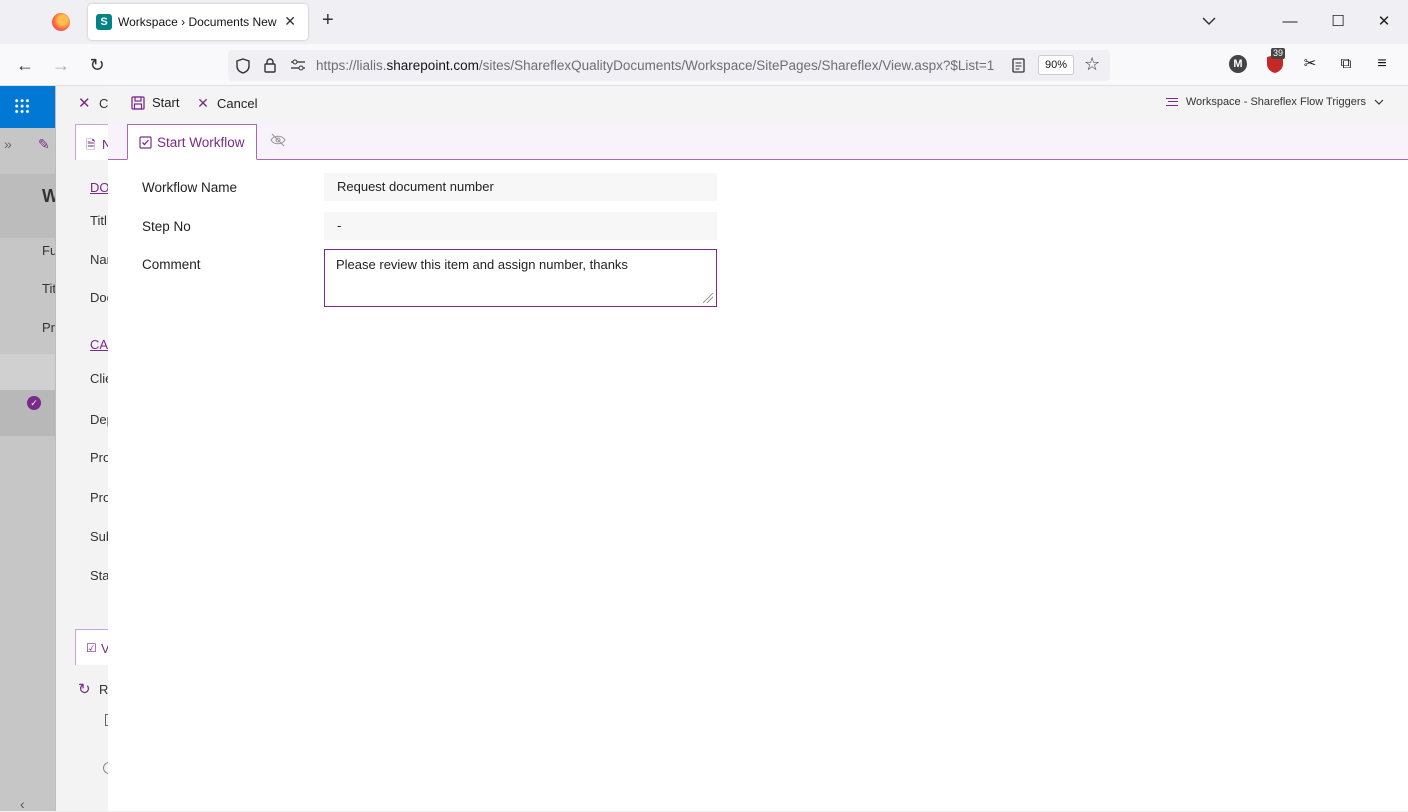  What do you see at coordinates (1018, 65) in the screenshot?
I see `reader-view-icon` at bounding box center [1018, 65].